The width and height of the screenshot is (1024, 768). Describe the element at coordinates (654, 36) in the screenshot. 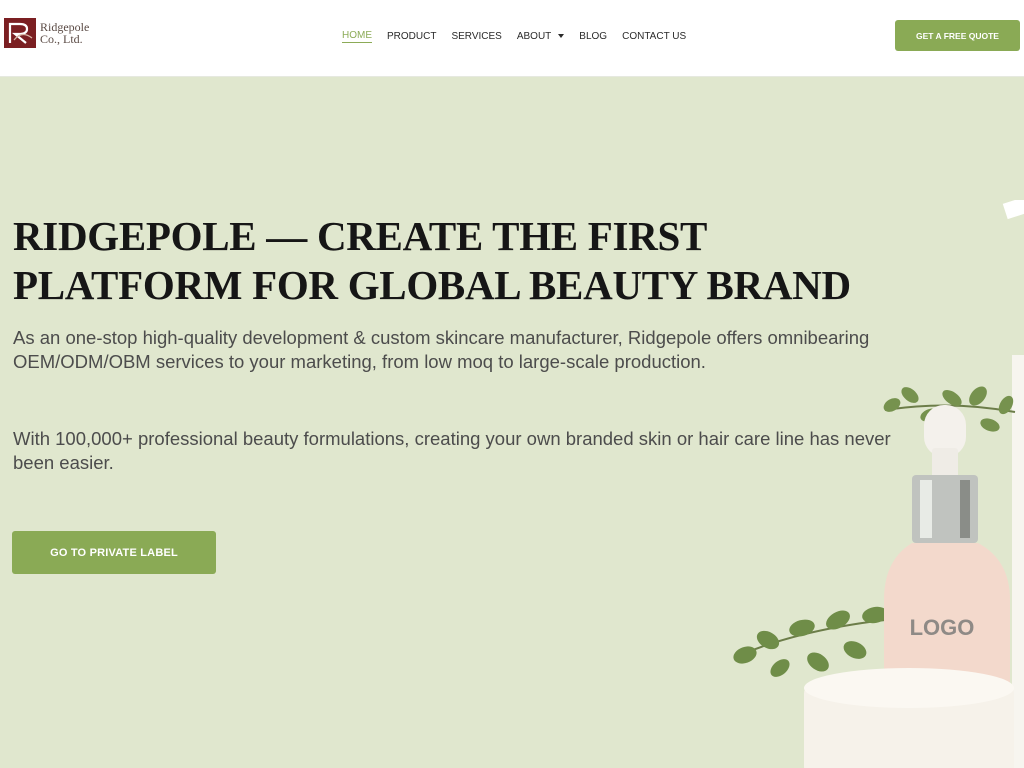

I see `nav-item-contact-us: CONTACT US` at that location.